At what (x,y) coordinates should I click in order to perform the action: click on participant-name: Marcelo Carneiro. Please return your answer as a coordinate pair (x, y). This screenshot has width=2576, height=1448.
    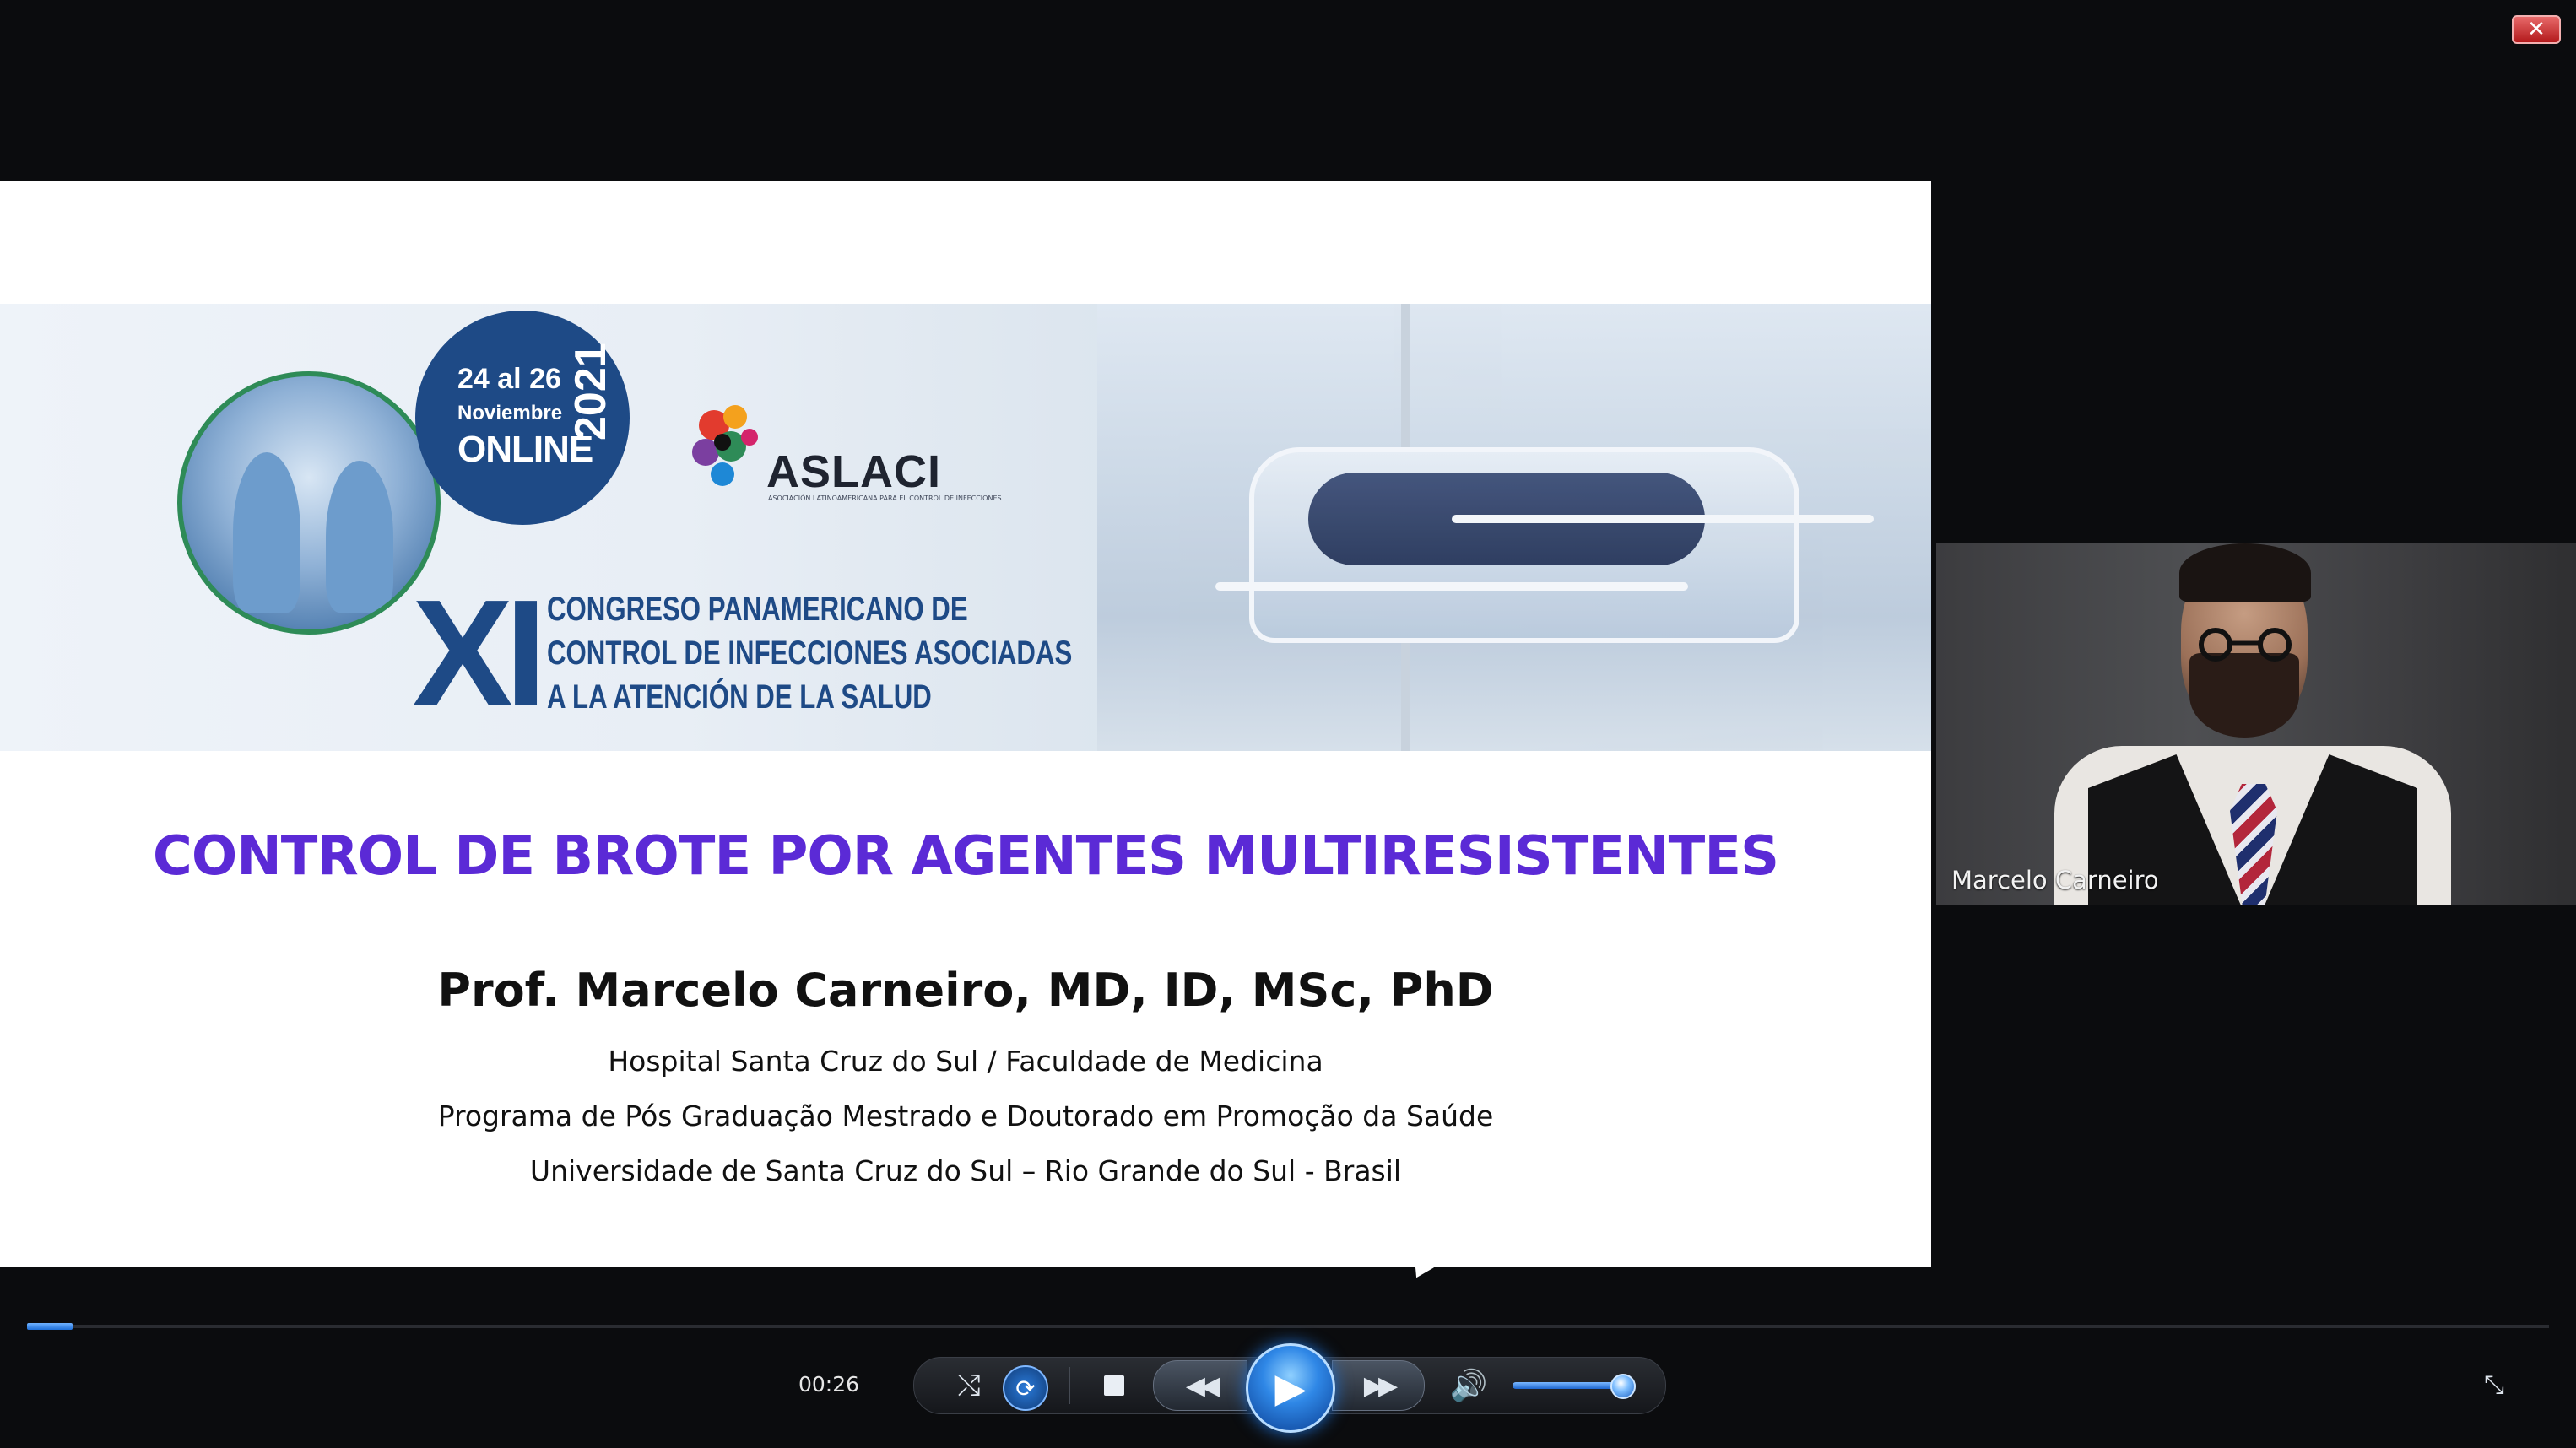
    Looking at the image, I should click on (2055, 880).